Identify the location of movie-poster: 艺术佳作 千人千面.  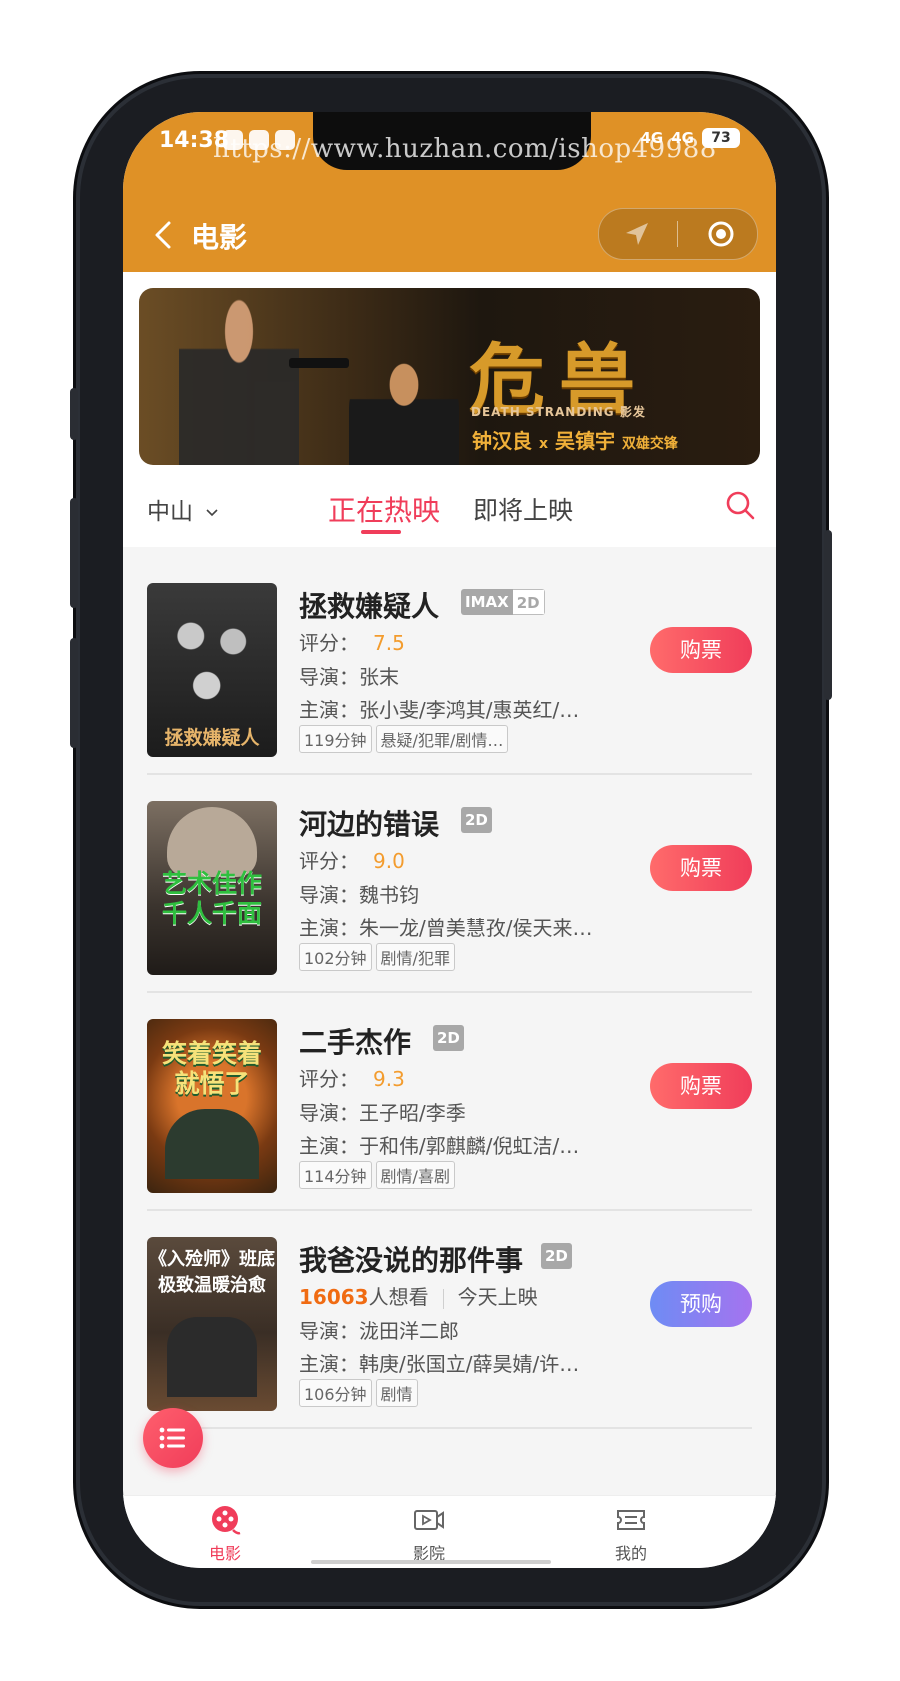
(212, 888).